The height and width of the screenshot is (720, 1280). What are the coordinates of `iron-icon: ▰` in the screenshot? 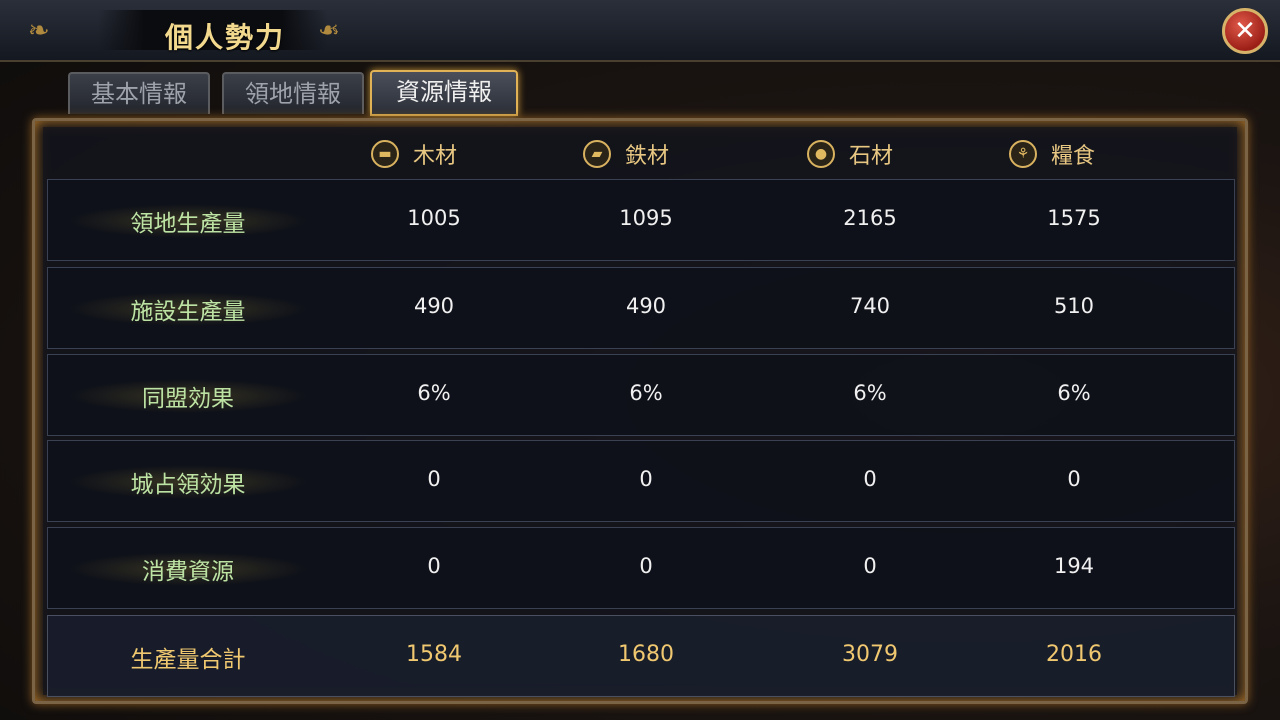 It's located at (597, 154).